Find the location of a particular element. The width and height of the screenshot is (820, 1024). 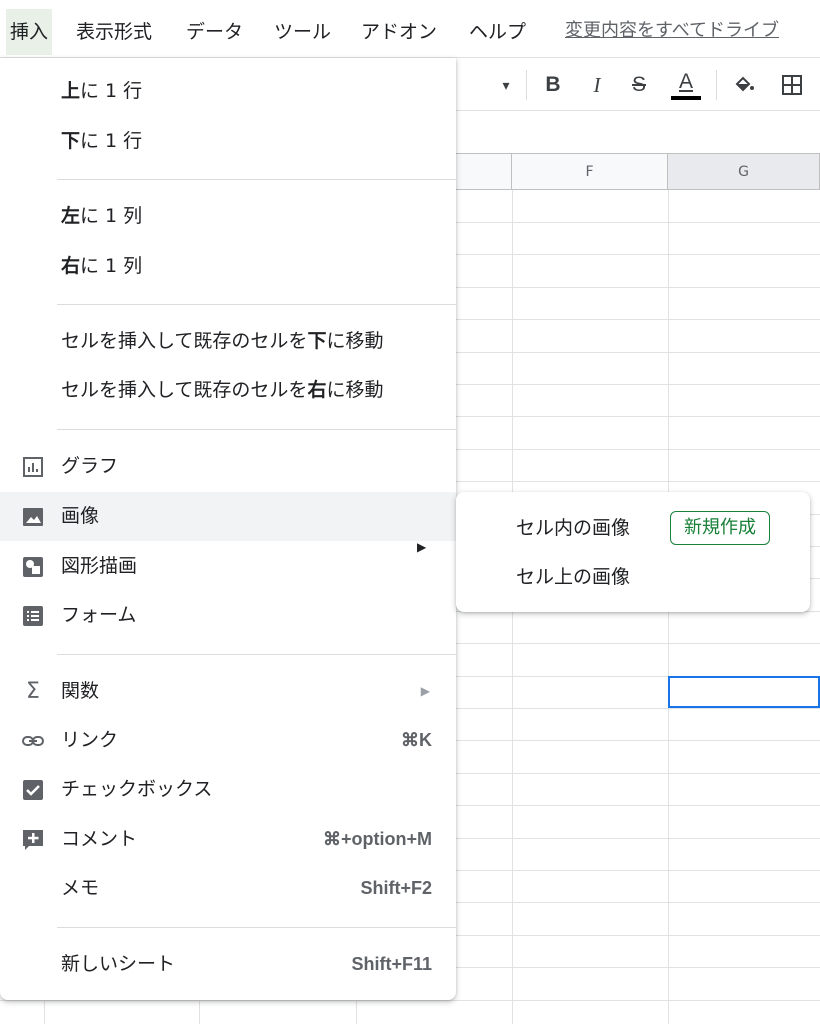

grid-line is located at coordinates (410, 1000).